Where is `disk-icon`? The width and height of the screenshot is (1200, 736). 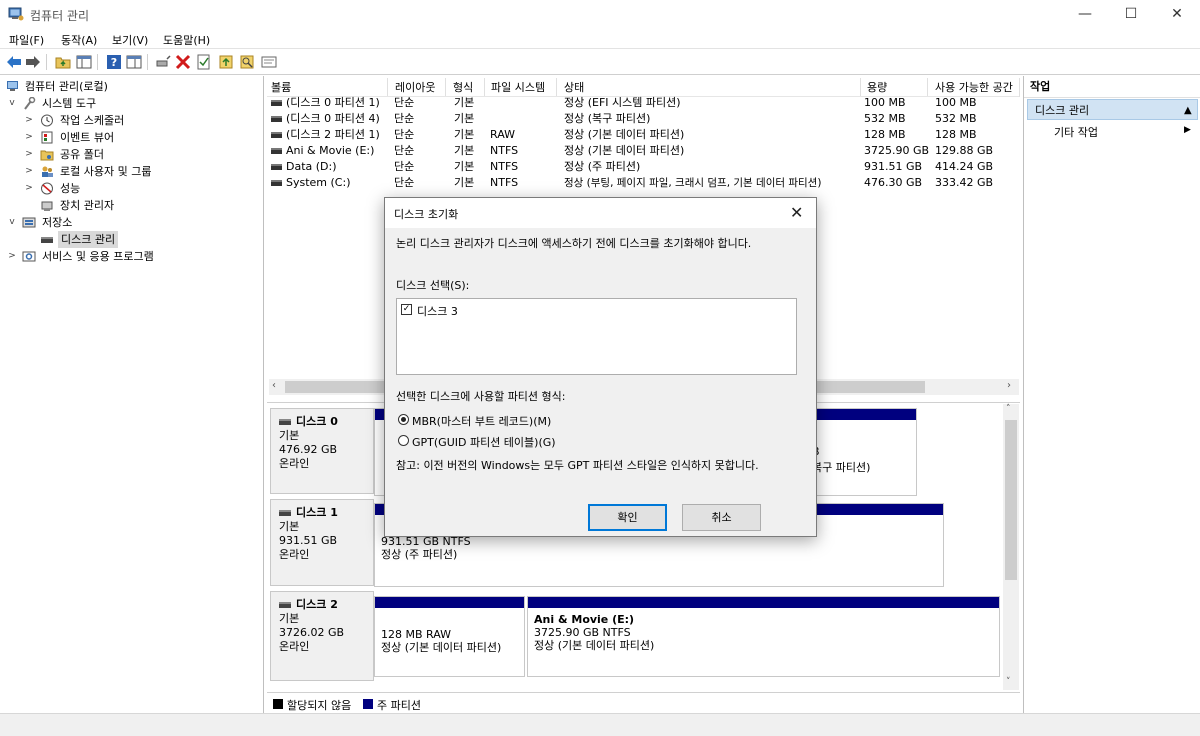 disk-icon is located at coordinates (285, 605).